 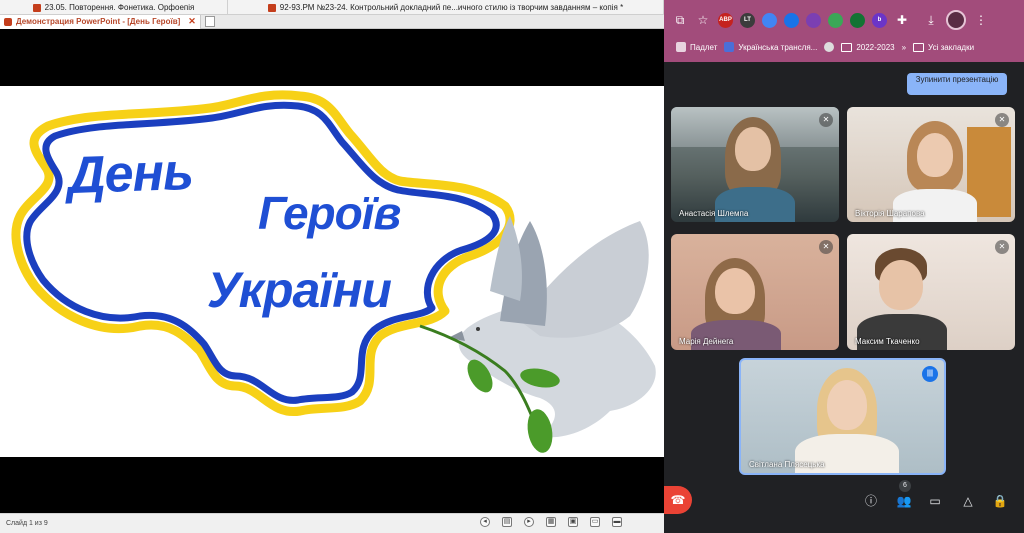 What do you see at coordinates (951, 47) in the screenshot?
I see `bookmark-all-bookmarks-label: Усі закладки` at bounding box center [951, 47].